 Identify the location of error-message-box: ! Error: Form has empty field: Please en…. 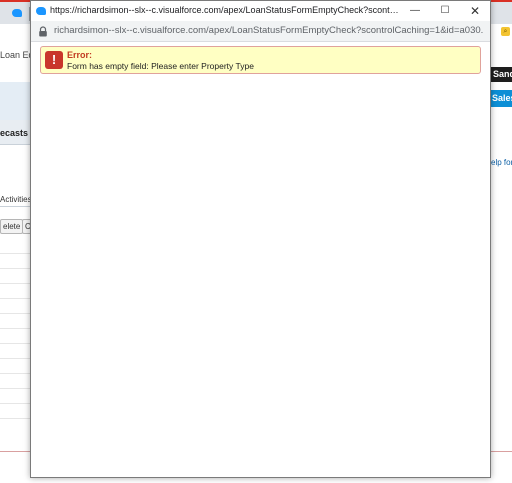
(260, 60).